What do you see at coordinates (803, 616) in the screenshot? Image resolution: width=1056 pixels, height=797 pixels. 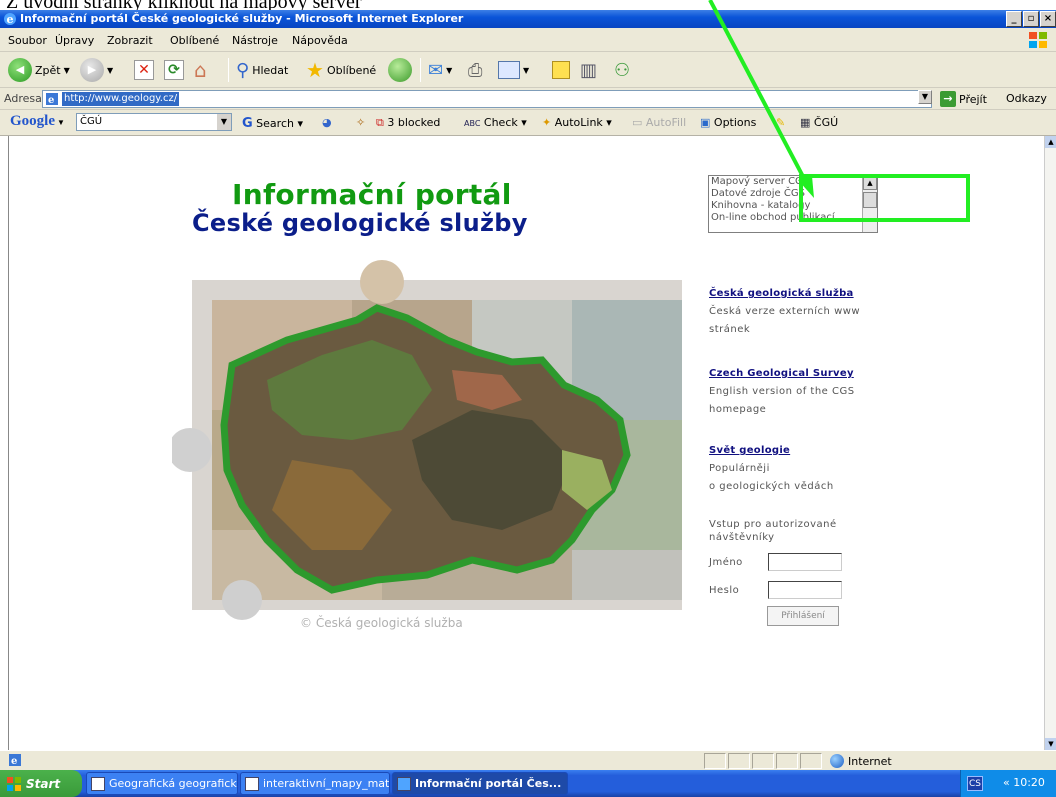 I see `login-button: Přihlášení` at bounding box center [803, 616].